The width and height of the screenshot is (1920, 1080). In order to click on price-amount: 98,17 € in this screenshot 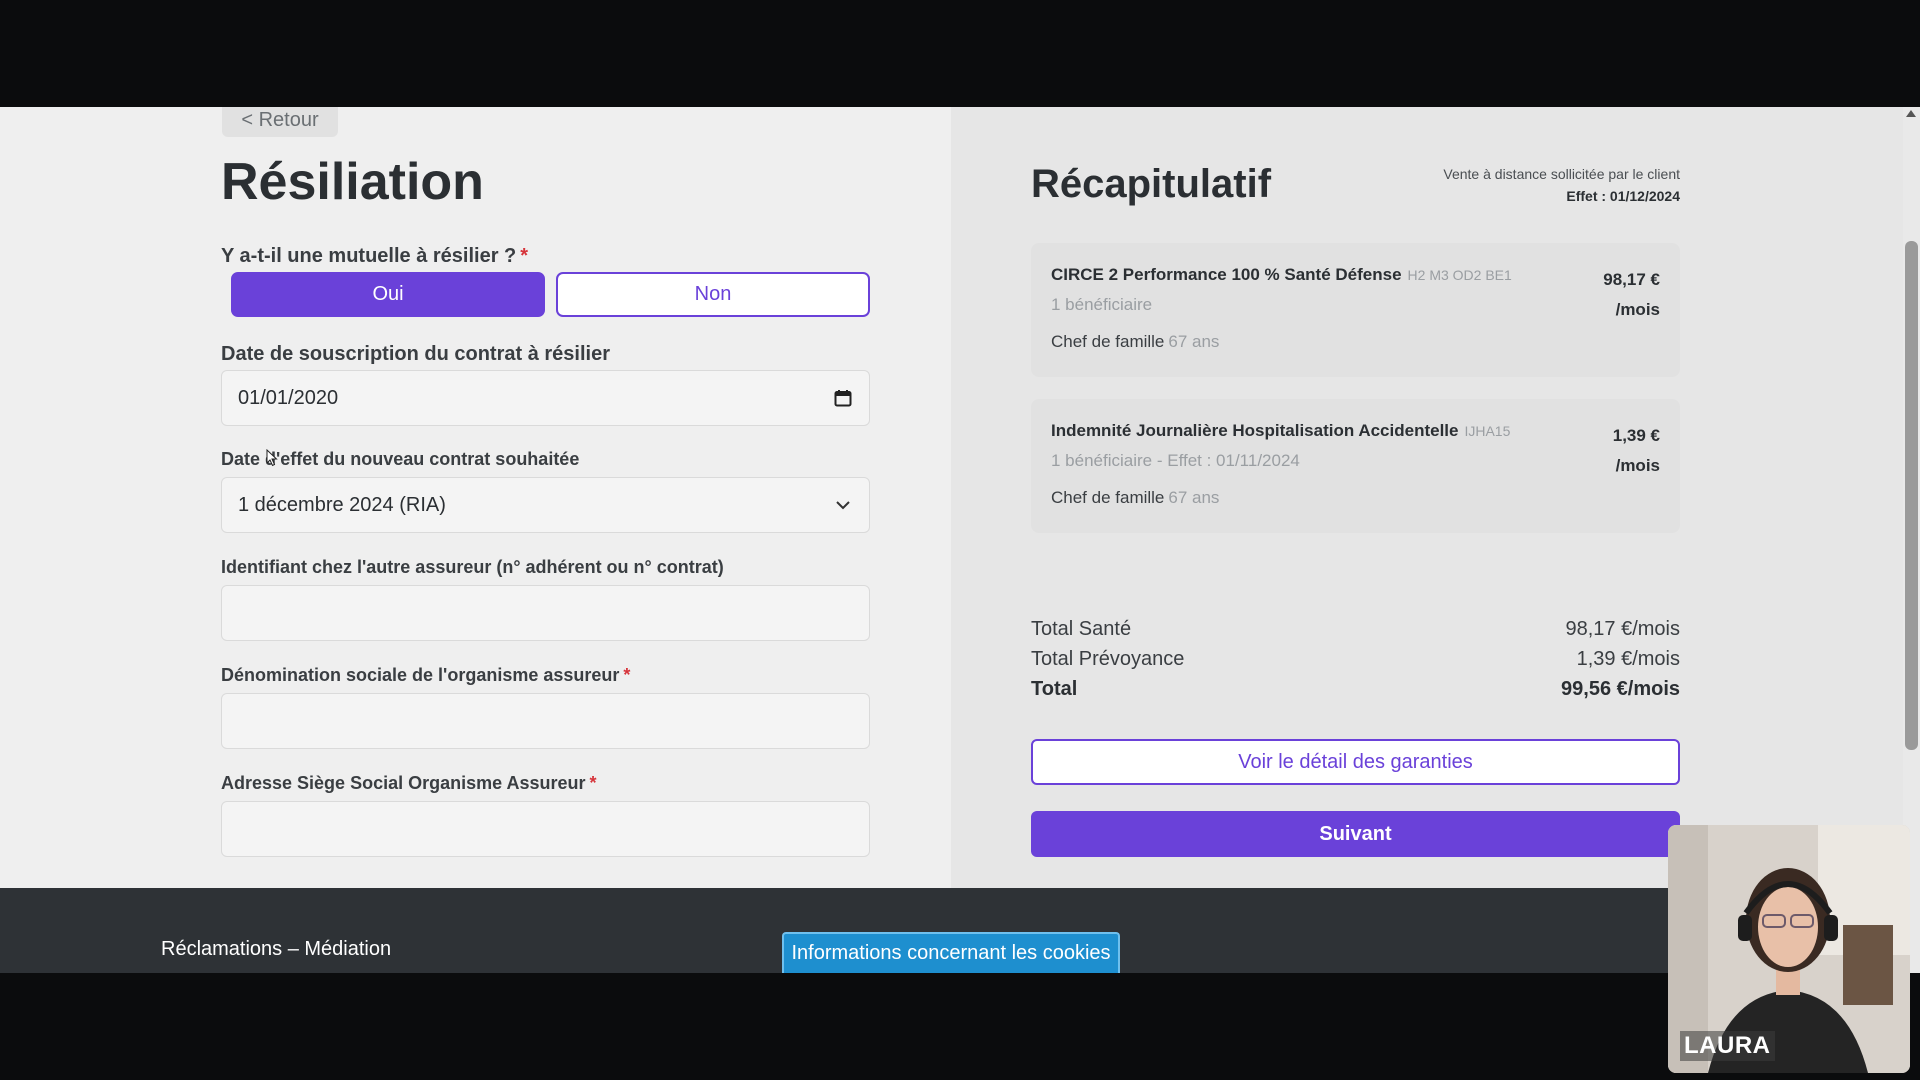, I will do `click(1631, 279)`.